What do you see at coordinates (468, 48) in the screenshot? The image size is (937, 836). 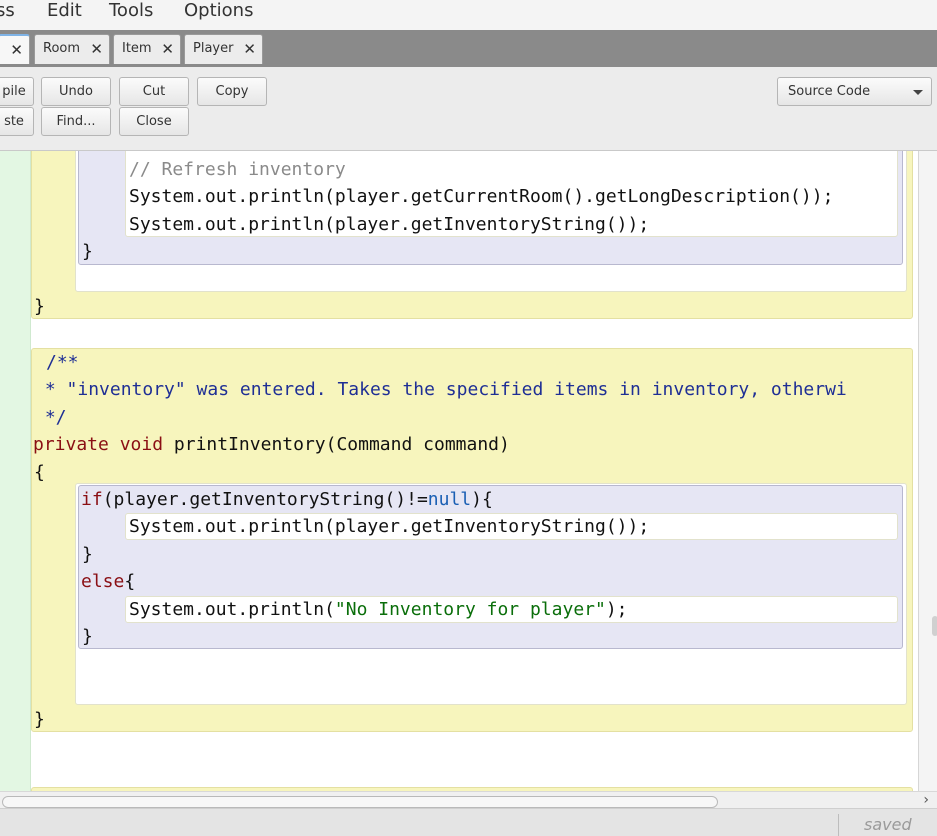 I see `tab-bar: ✕ Room ✕ Item ✕ Player ✕` at bounding box center [468, 48].